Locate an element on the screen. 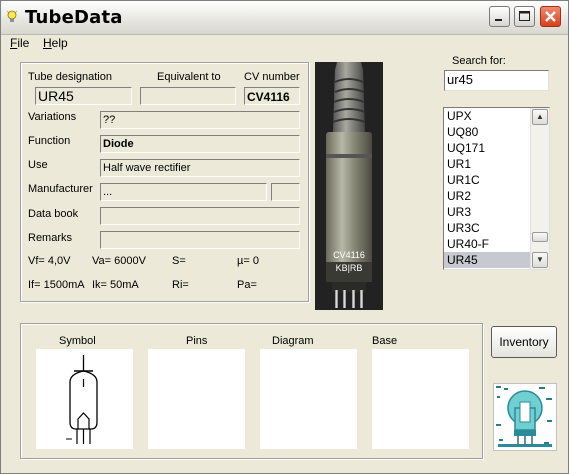  base-label: Base is located at coordinates (385, 341).